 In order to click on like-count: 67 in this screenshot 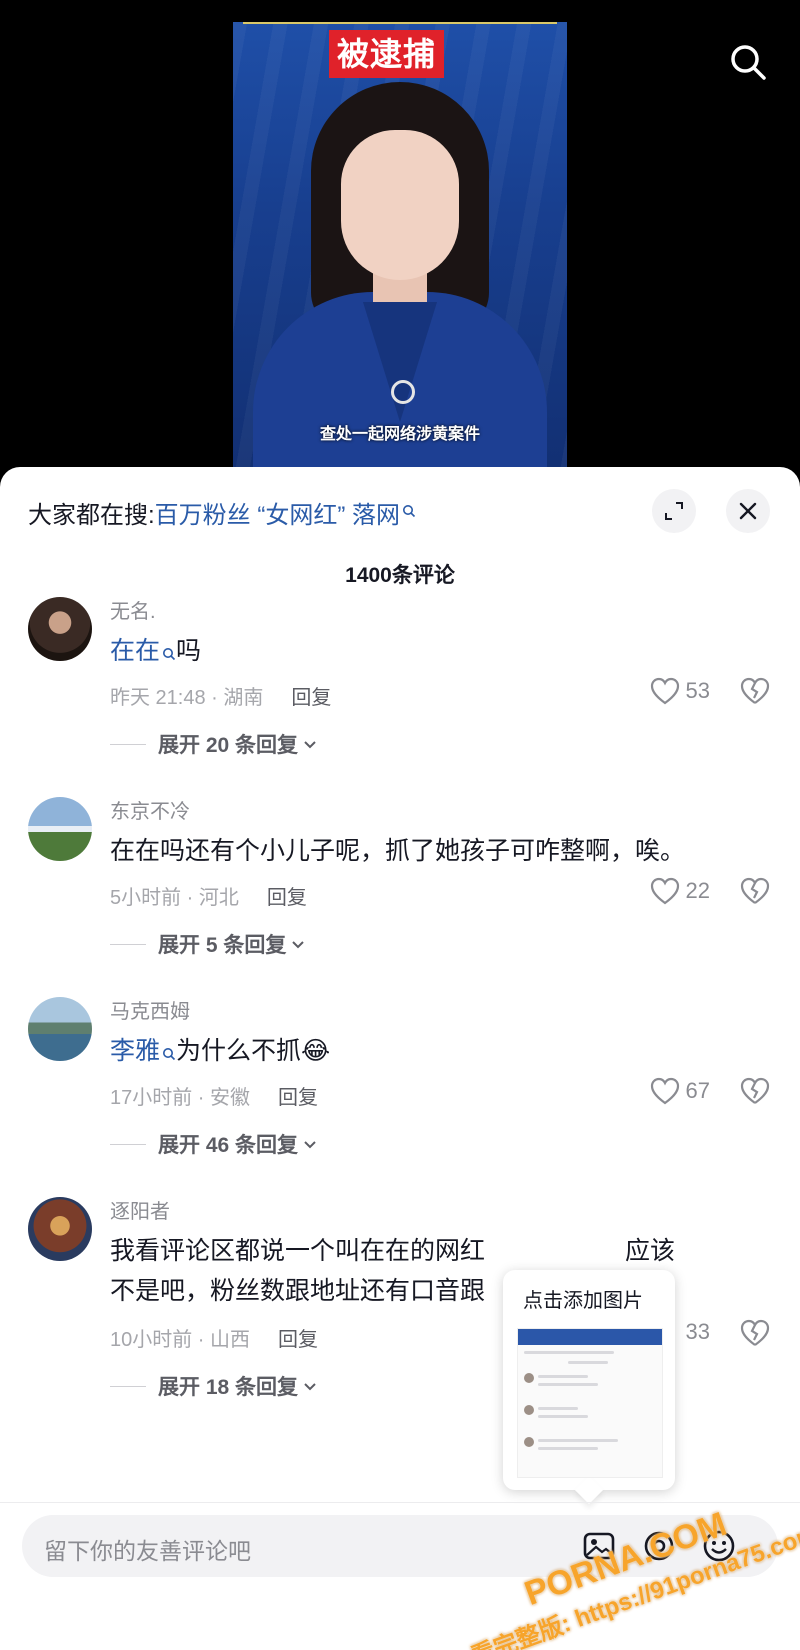, I will do `click(697, 1090)`.